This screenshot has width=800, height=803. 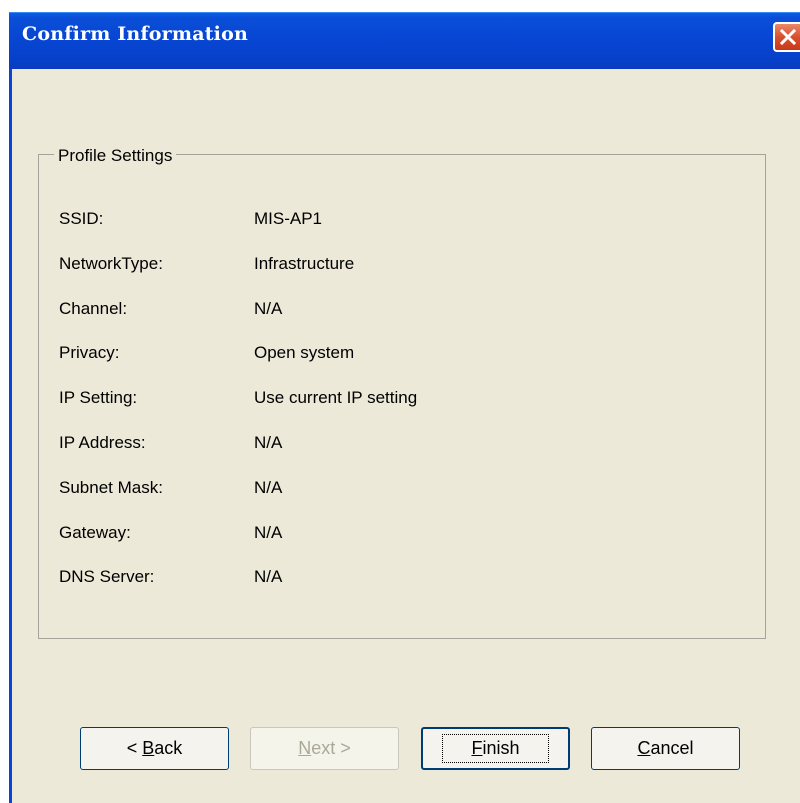 What do you see at coordinates (89, 352) in the screenshot?
I see `privacy-label: Privacy:` at bounding box center [89, 352].